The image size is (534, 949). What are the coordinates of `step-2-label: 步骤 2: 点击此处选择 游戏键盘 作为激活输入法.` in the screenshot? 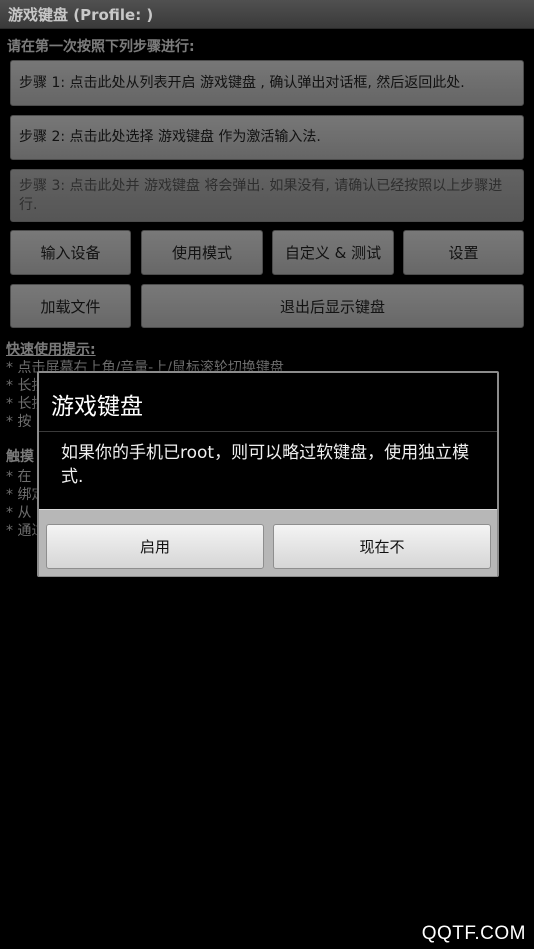 It's located at (170, 137).